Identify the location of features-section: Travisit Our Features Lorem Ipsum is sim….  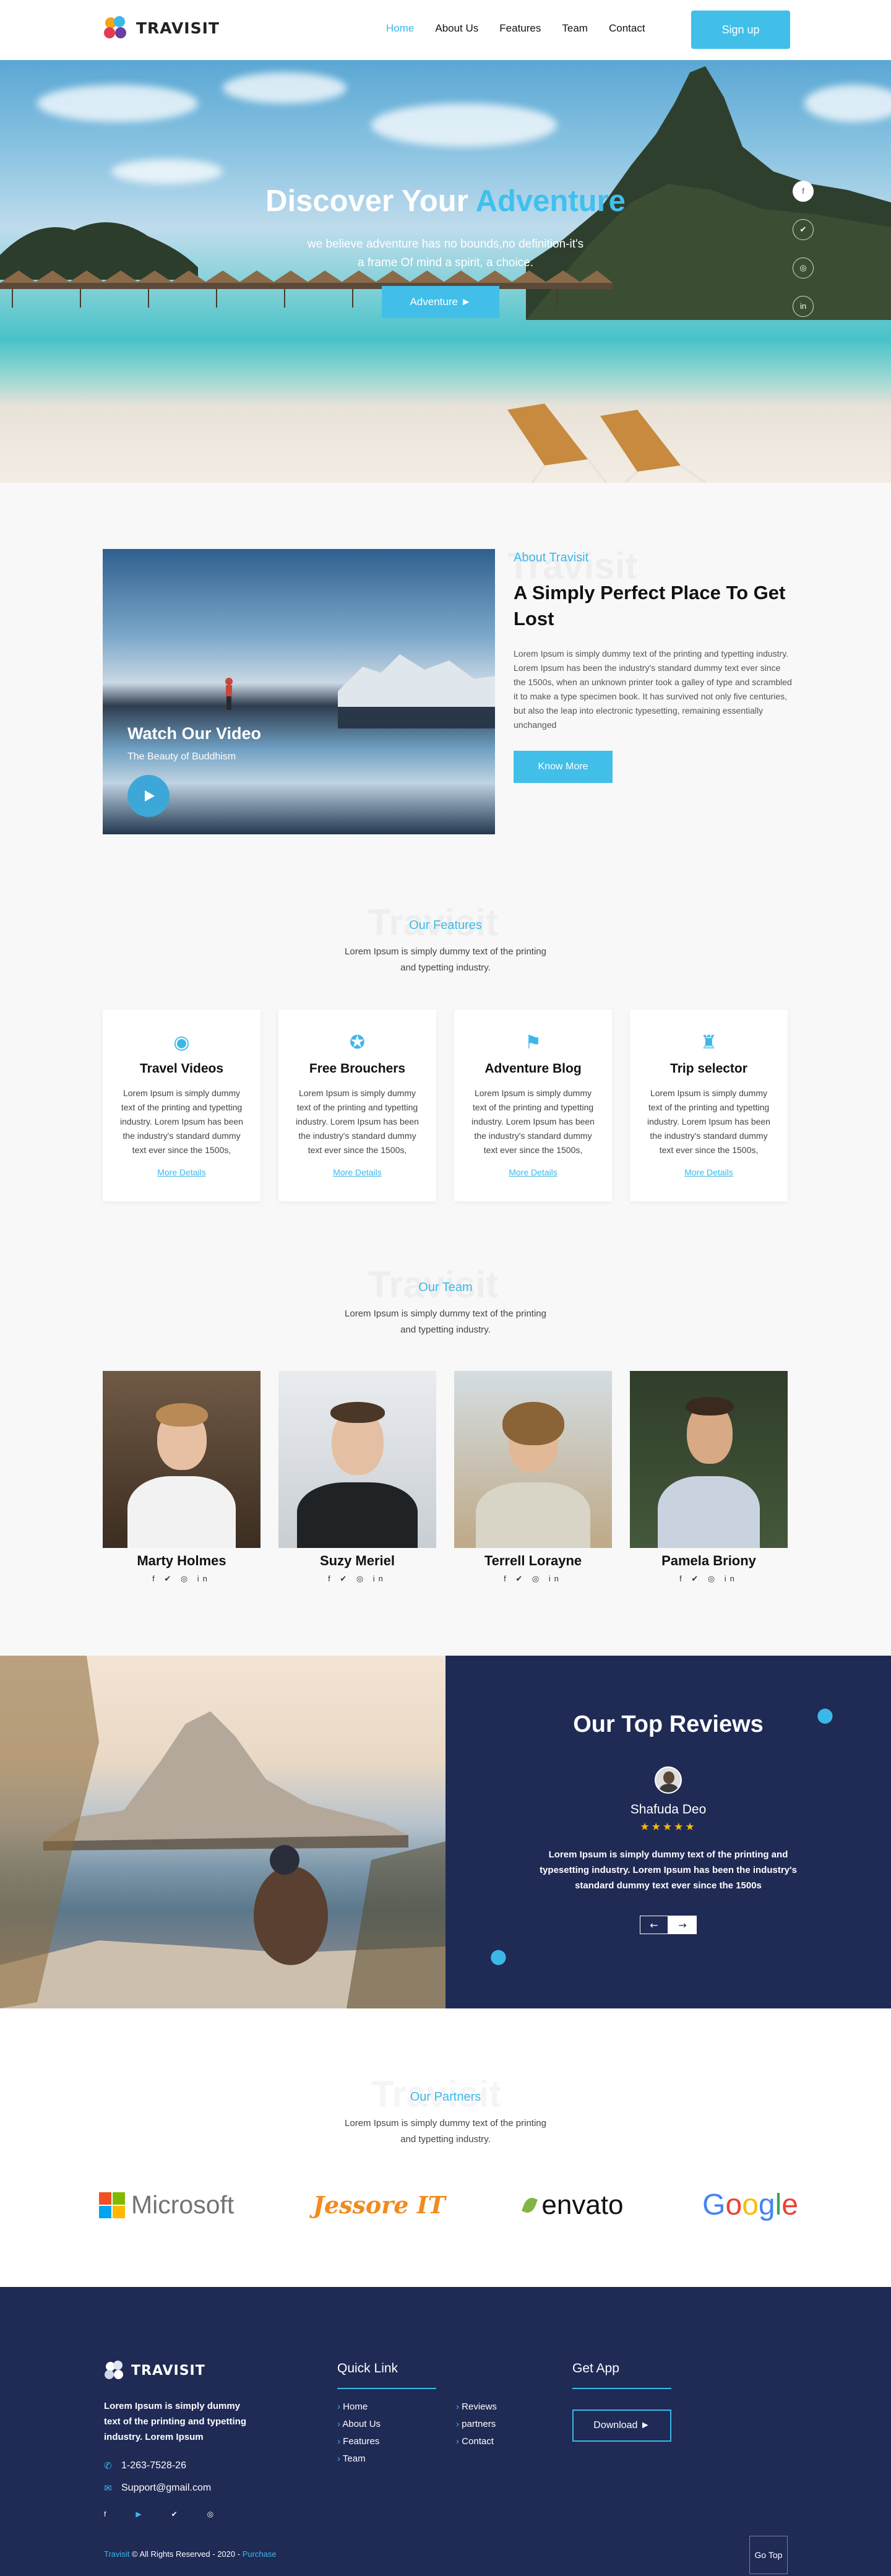
(445, 1032).